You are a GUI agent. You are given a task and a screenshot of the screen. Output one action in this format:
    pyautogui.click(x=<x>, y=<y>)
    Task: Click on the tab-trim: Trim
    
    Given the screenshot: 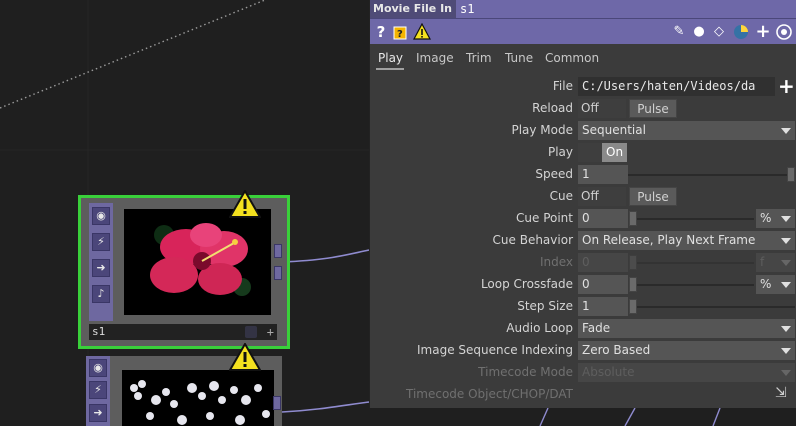 What is the action you would take?
    pyautogui.click(x=479, y=58)
    